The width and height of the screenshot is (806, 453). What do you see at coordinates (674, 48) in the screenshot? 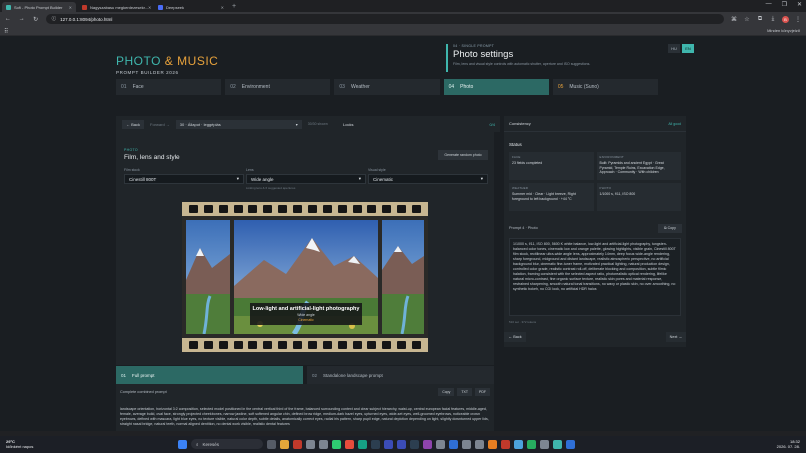
I see `lang-hu-button: HU` at bounding box center [674, 48].